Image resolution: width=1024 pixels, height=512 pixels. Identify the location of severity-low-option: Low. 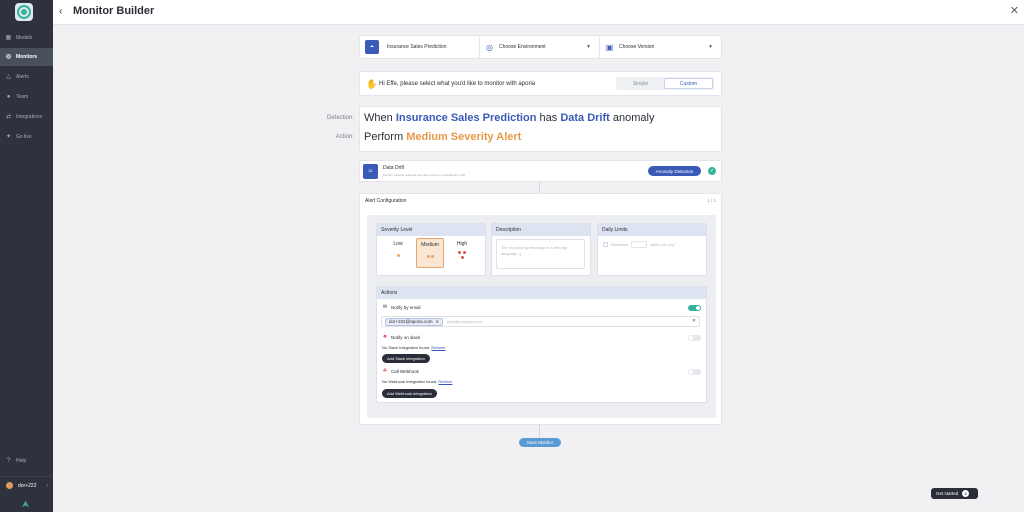
(398, 253).